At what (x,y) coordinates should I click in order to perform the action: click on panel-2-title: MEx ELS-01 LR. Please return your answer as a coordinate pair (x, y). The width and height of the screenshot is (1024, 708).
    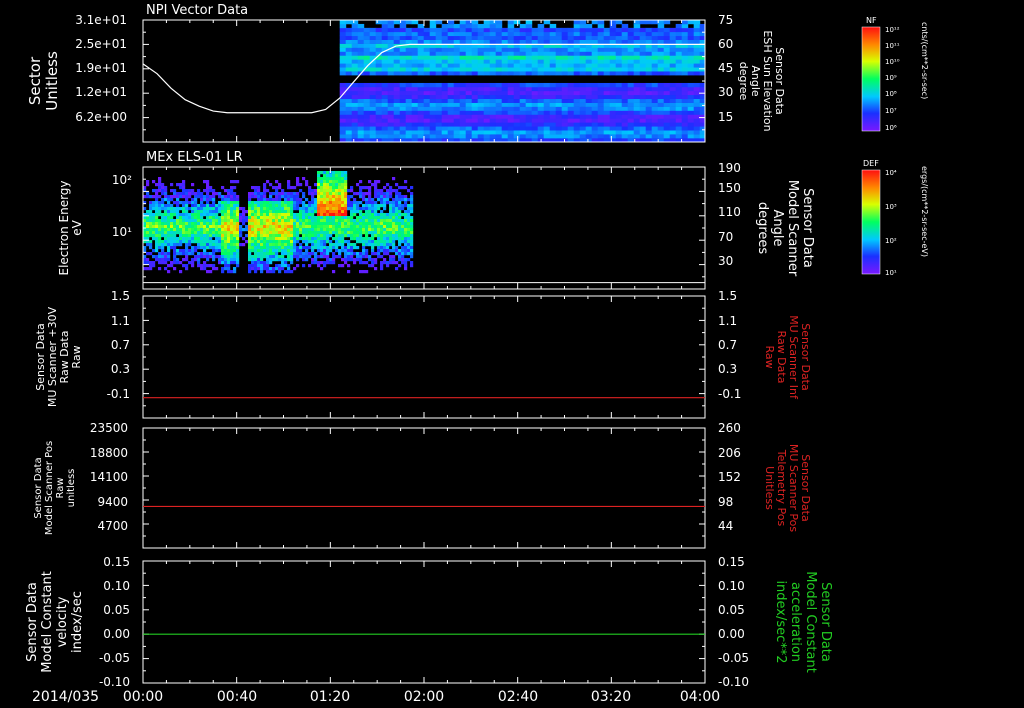
    Looking at the image, I should click on (194, 157).